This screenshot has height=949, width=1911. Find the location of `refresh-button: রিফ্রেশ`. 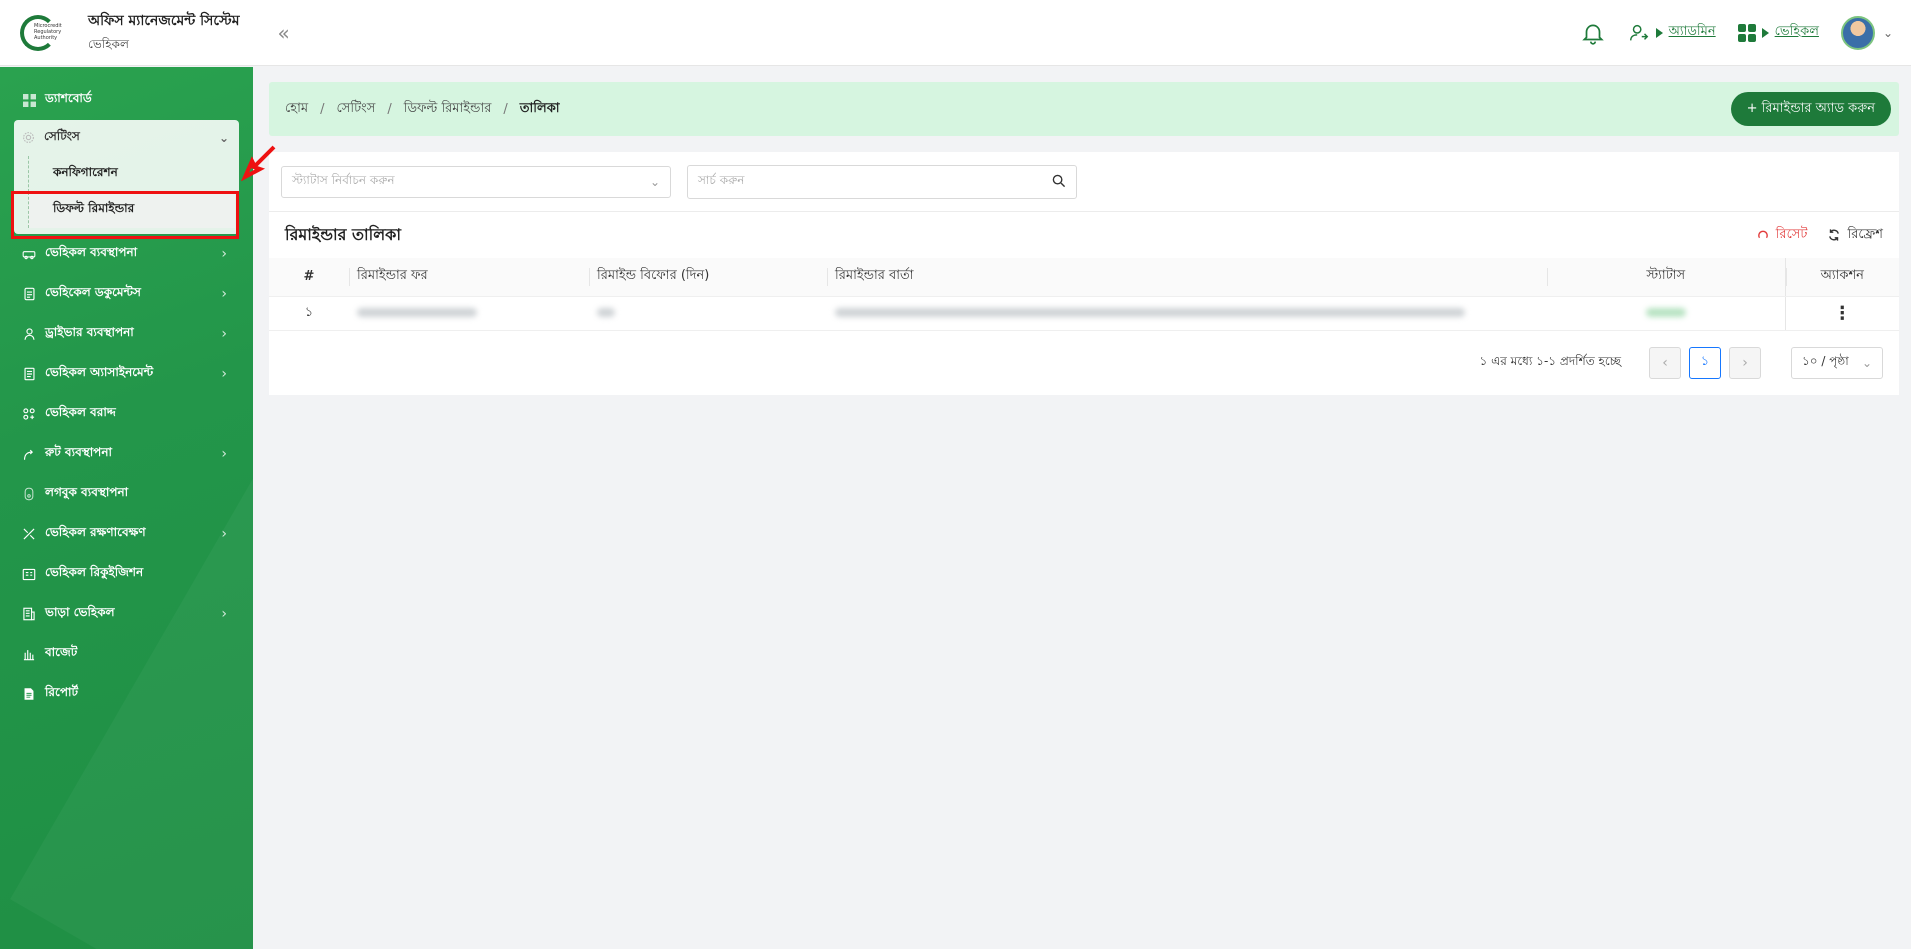

refresh-button: রিফ্রেশ is located at coordinates (1855, 235).